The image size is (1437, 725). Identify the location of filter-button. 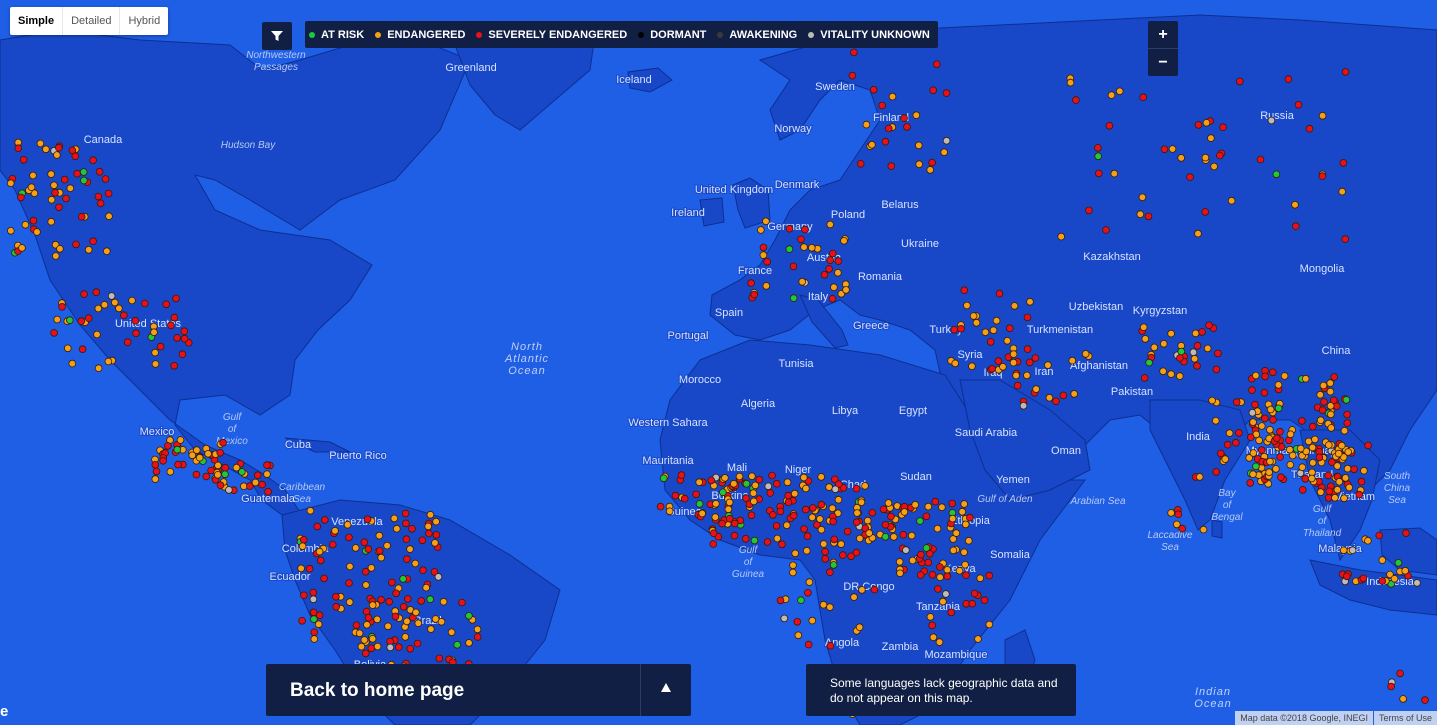
(277, 36).